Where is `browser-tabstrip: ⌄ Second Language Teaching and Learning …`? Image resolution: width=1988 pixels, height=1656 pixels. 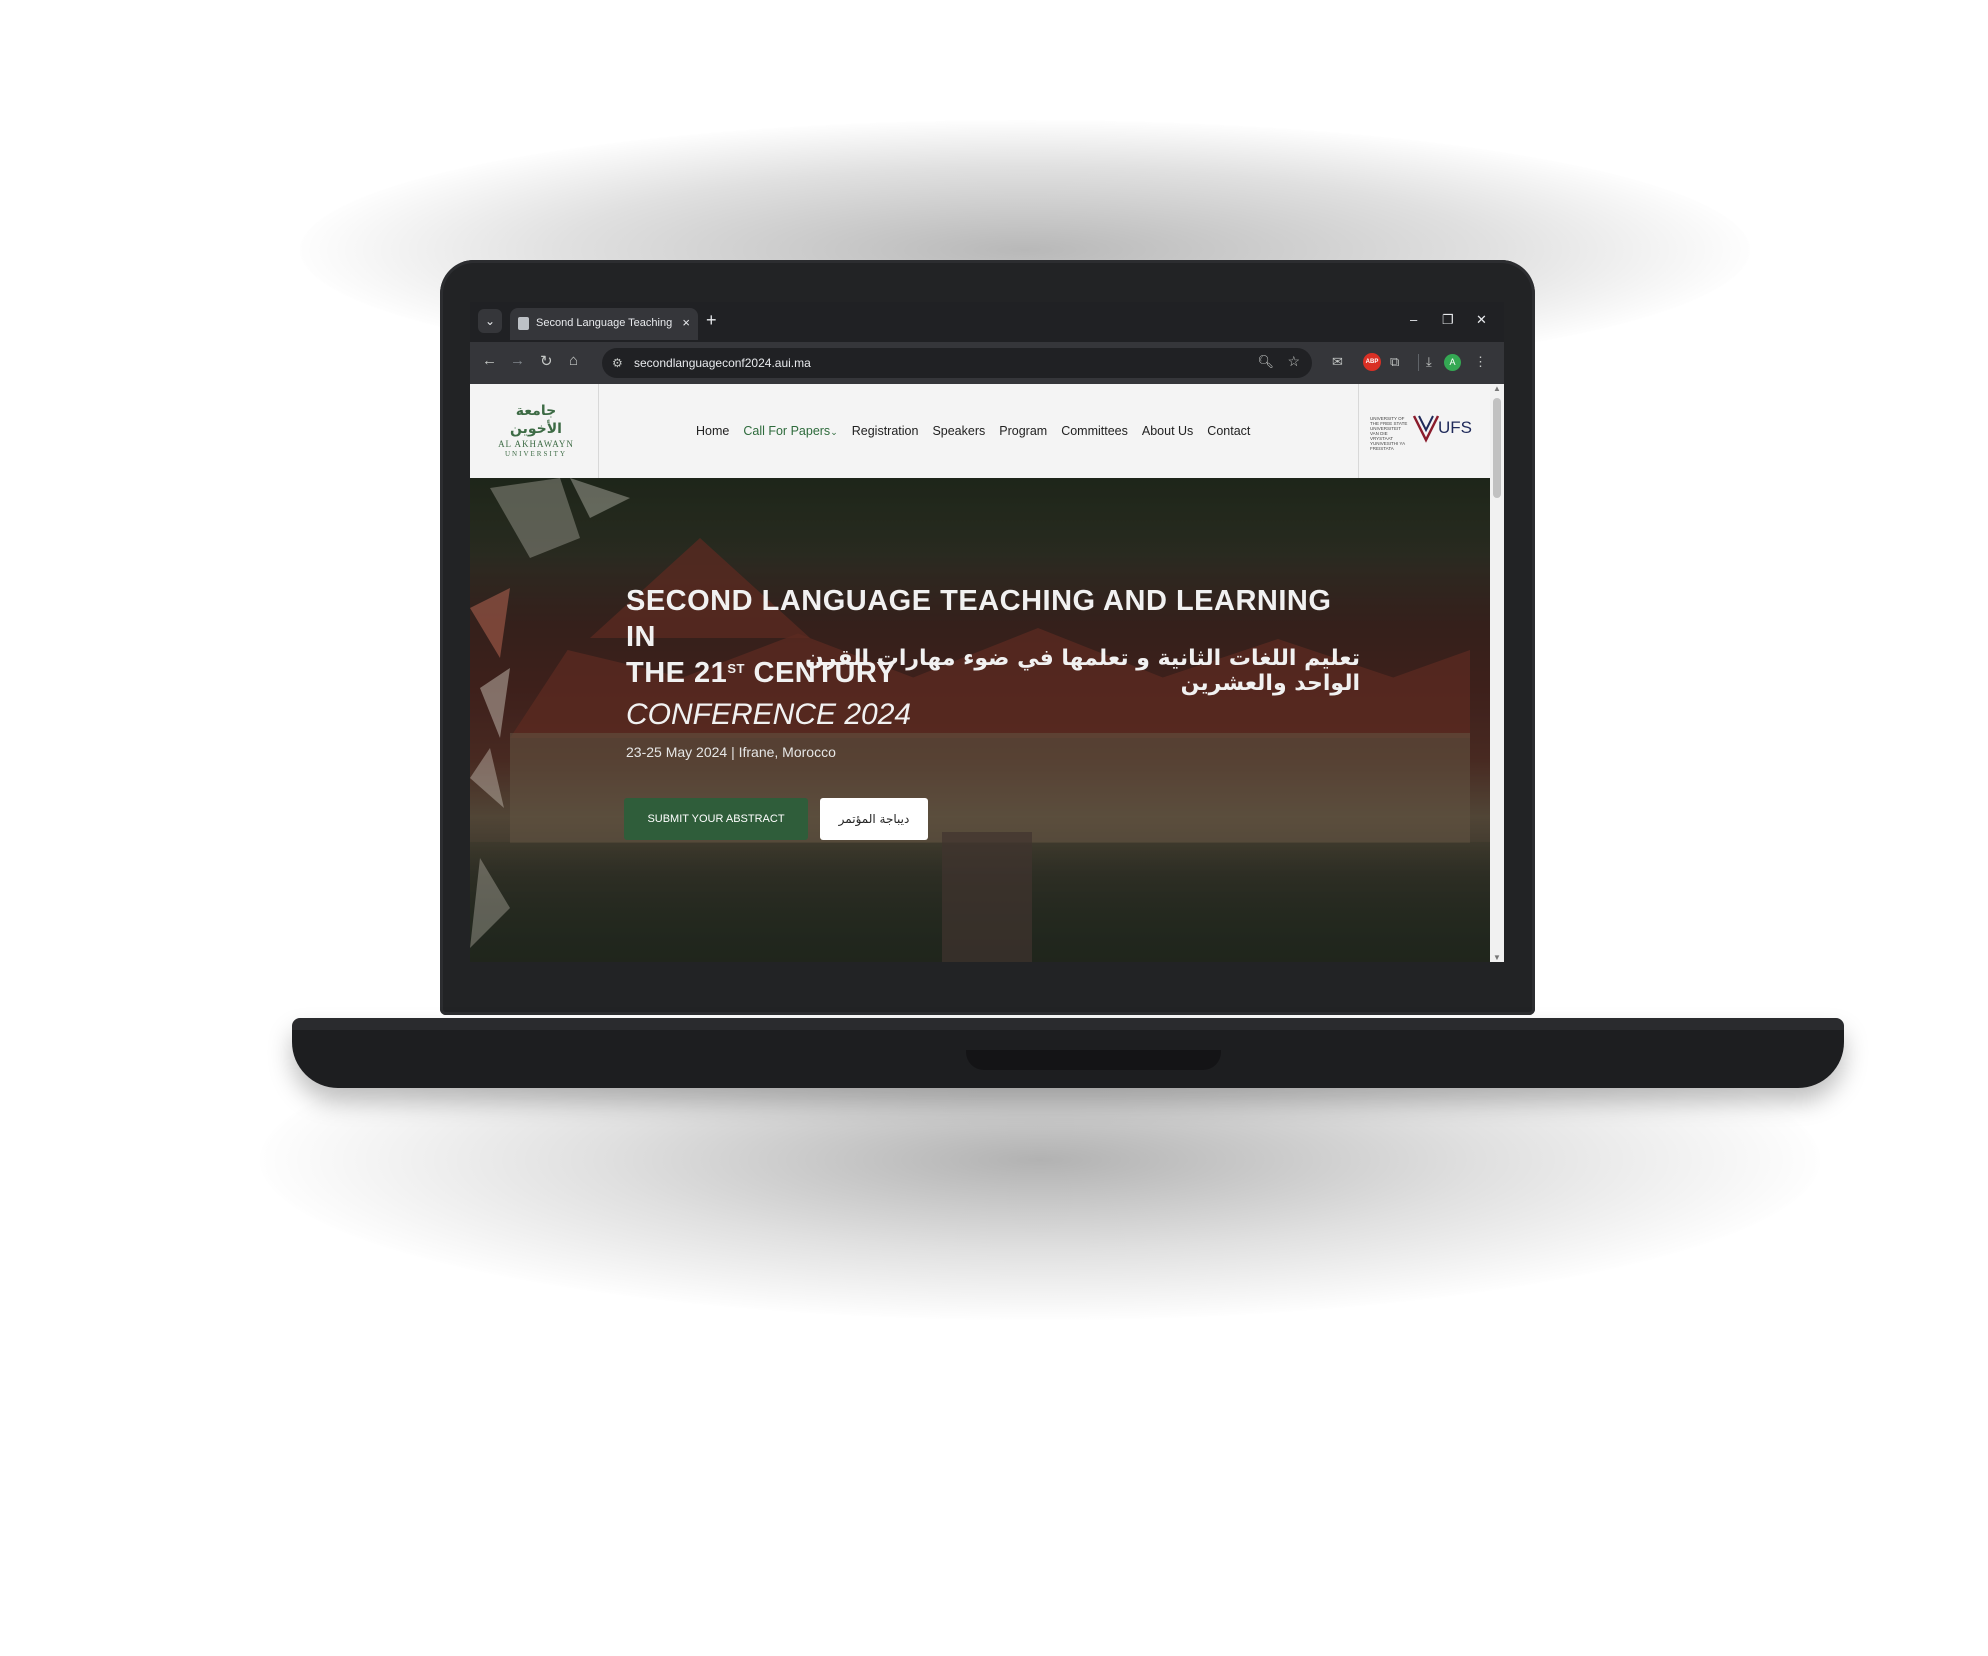
browser-tabstrip: ⌄ Second Language Teaching and Learning … is located at coordinates (987, 322).